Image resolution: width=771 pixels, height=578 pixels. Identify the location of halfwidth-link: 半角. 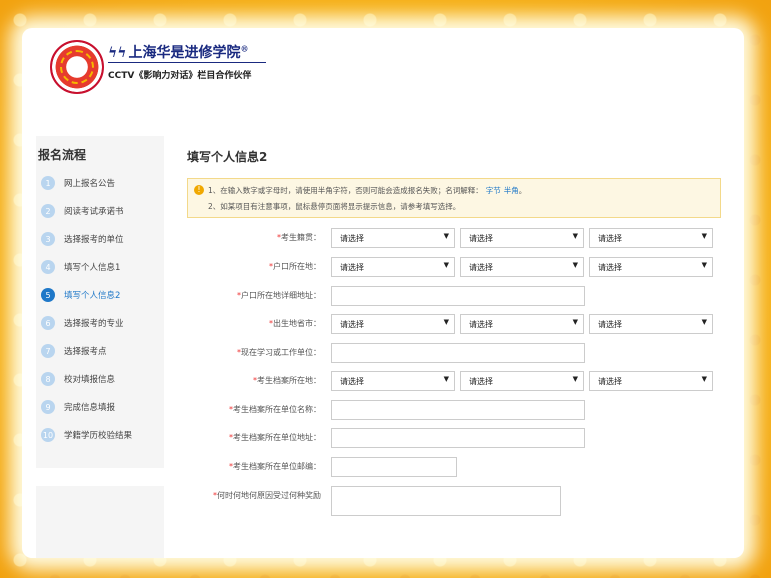
(511, 190).